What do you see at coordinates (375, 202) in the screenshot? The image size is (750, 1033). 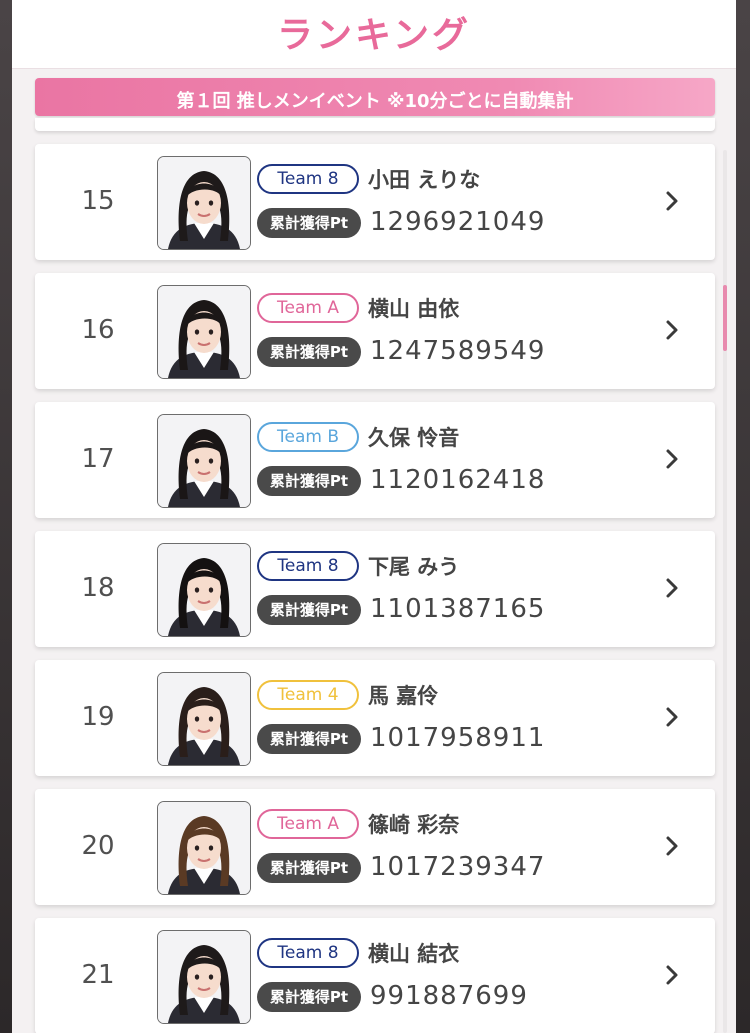 I see `ranking-row: 15 Team 8 小田 えりな 累計獲得Pt 1296921049` at bounding box center [375, 202].